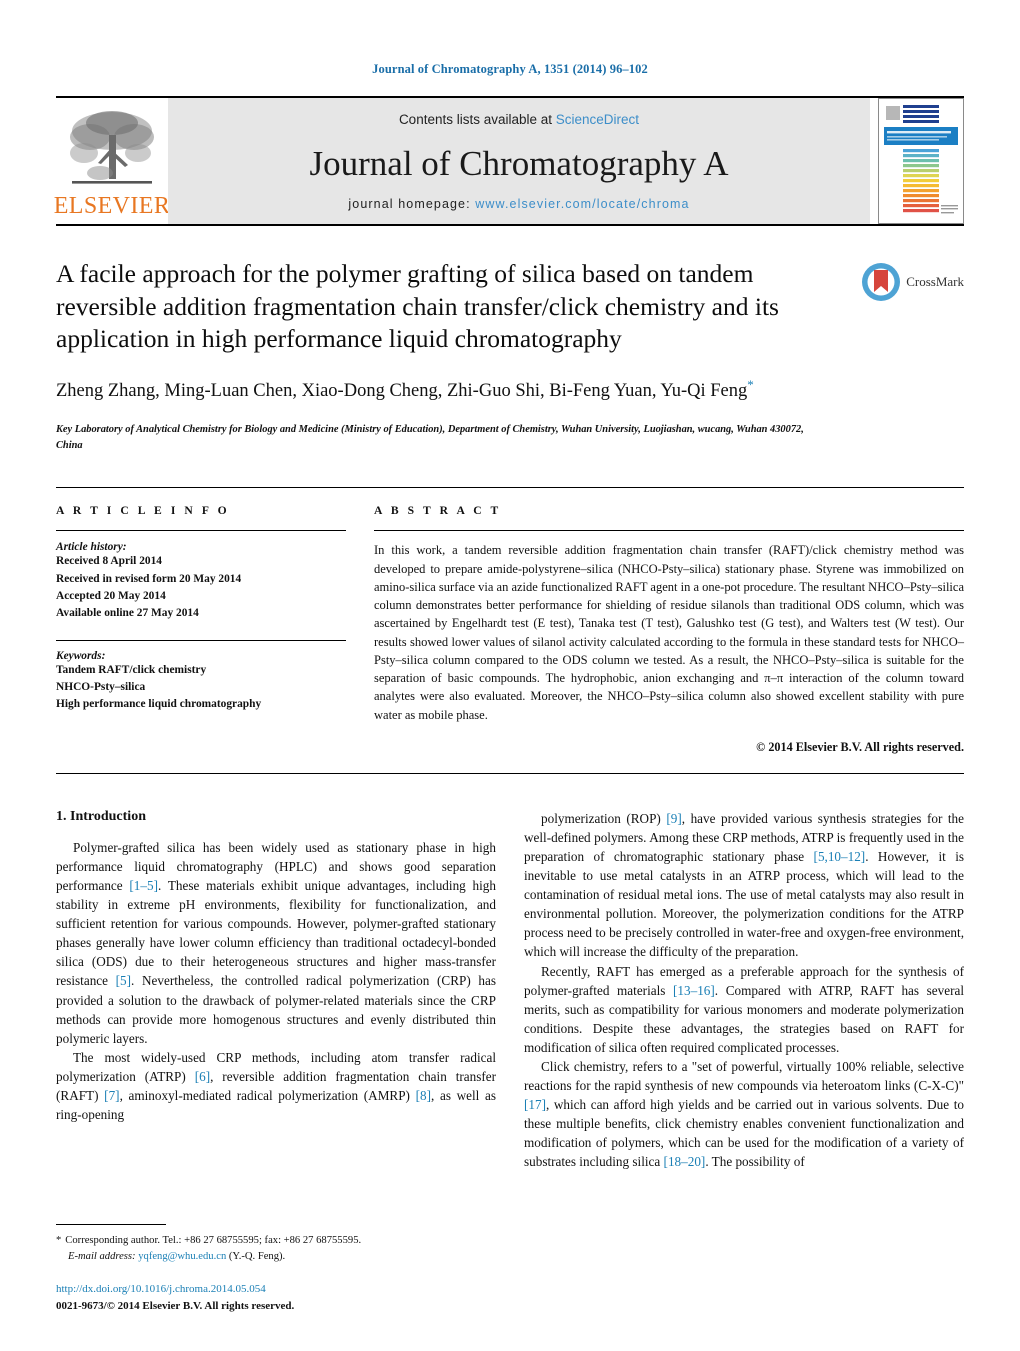 The height and width of the screenshot is (1351, 1020). Describe the element at coordinates (510, 773) in the screenshot. I see `abstract-bottom-rule` at that location.